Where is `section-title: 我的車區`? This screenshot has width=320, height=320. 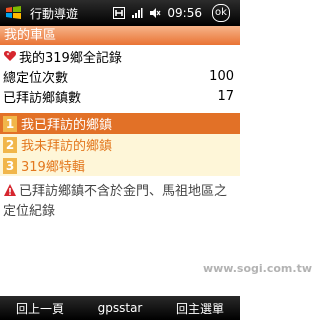 section-title: 我的車區 is located at coordinates (120, 35).